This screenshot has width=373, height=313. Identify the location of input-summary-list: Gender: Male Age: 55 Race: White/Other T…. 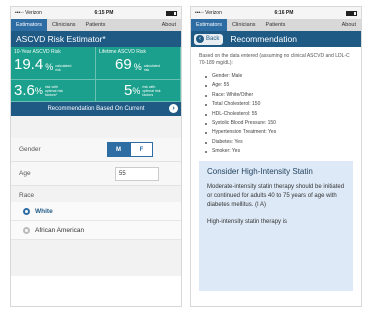
(276, 113).